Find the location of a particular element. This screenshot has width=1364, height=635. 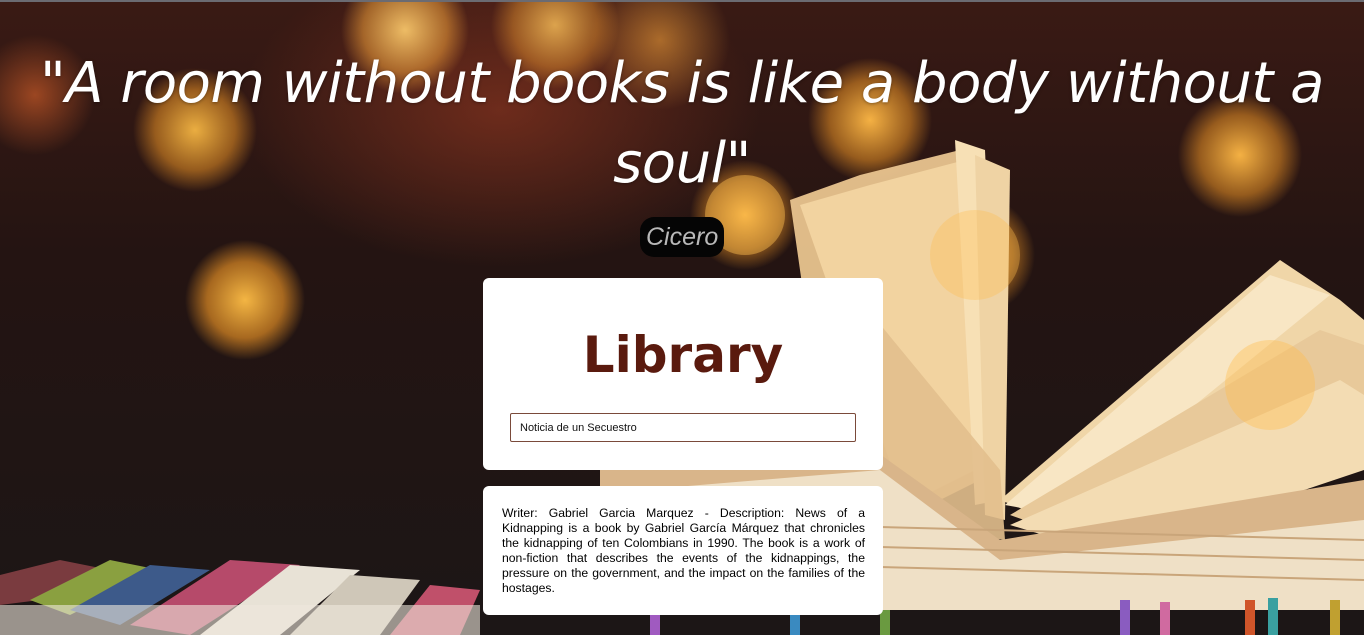

library-title: Library is located at coordinates (683, 355).